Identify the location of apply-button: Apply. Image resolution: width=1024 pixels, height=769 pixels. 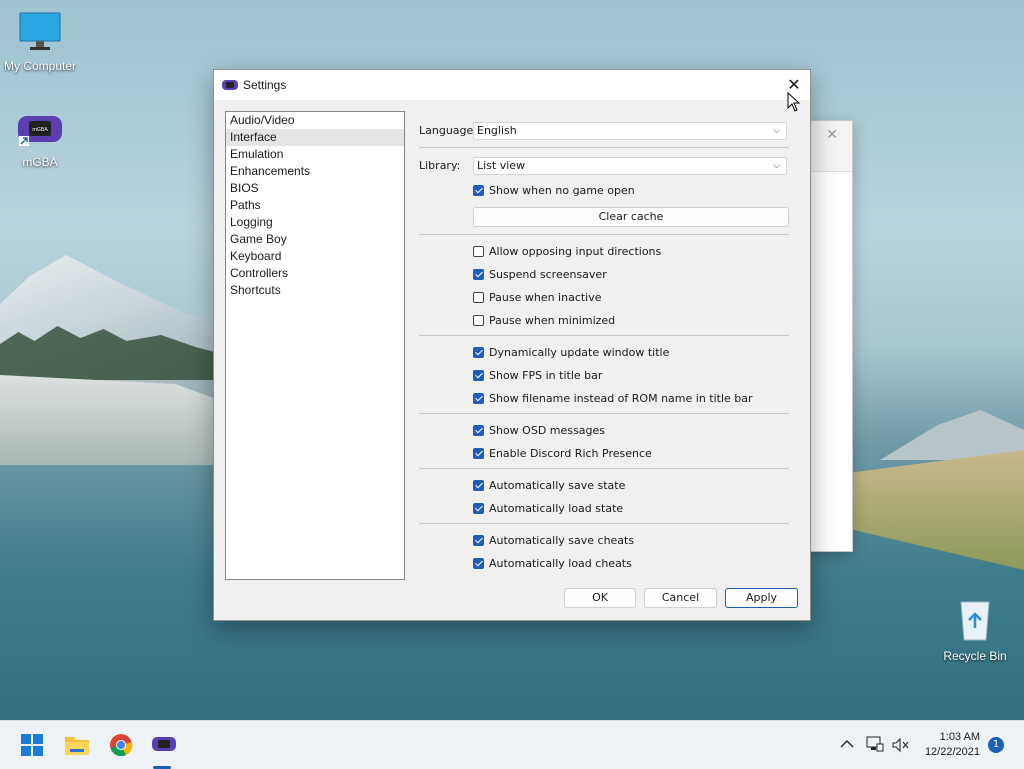
(761, 598).